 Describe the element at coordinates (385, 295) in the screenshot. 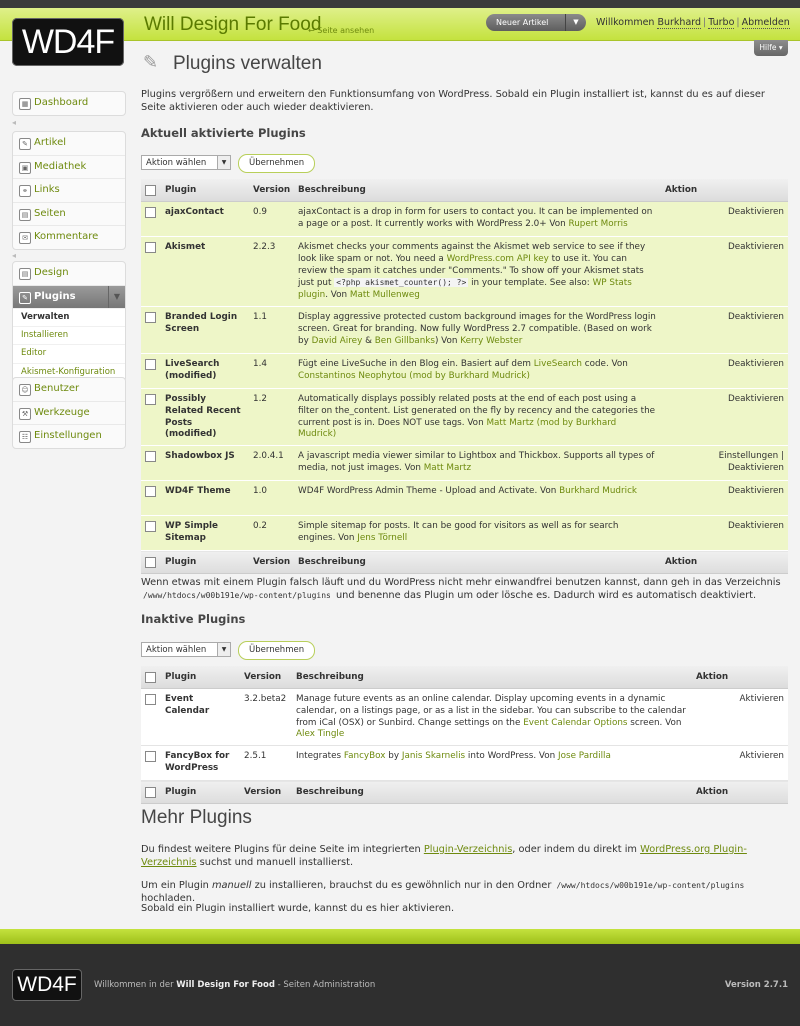

I see `author-link: Matt Mullenweg` at that location.